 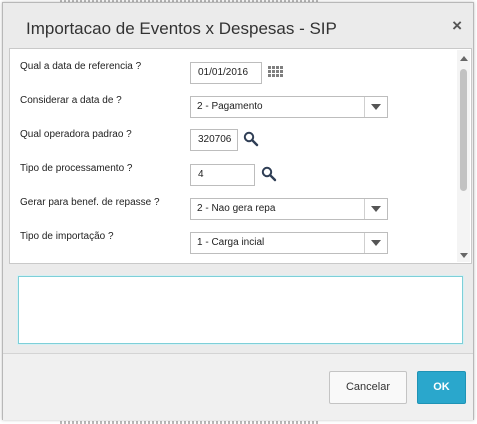 What do you see at coordinates (276, 74) in the screenshot?
I see `calendar-icon` at bounding box center [276, 74].